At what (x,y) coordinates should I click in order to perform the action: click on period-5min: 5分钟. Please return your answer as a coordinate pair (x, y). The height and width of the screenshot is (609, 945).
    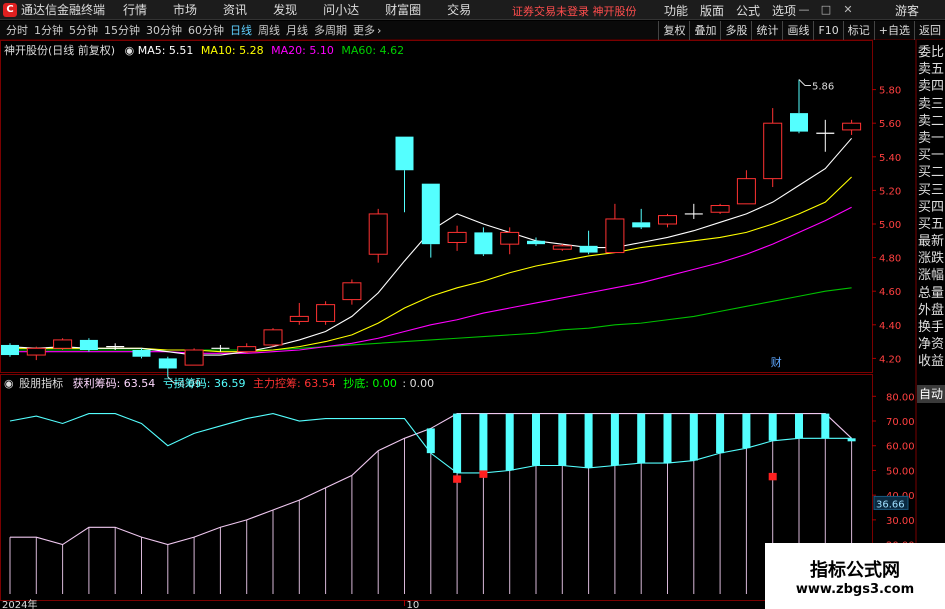
    Looking at the image, I should click on (83, 30).